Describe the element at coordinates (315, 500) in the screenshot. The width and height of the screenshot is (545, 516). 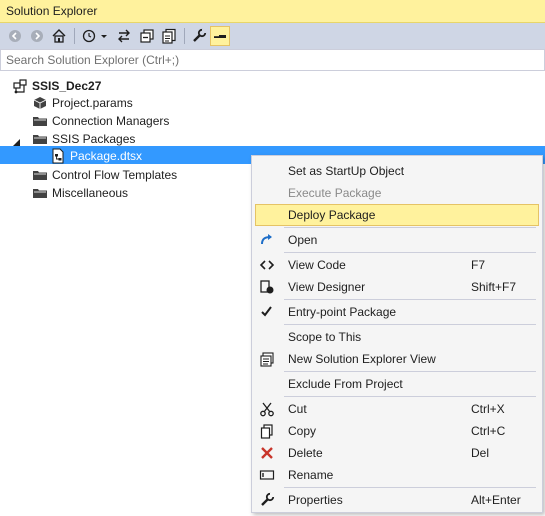
I see `menu-label: Properties` at that location.